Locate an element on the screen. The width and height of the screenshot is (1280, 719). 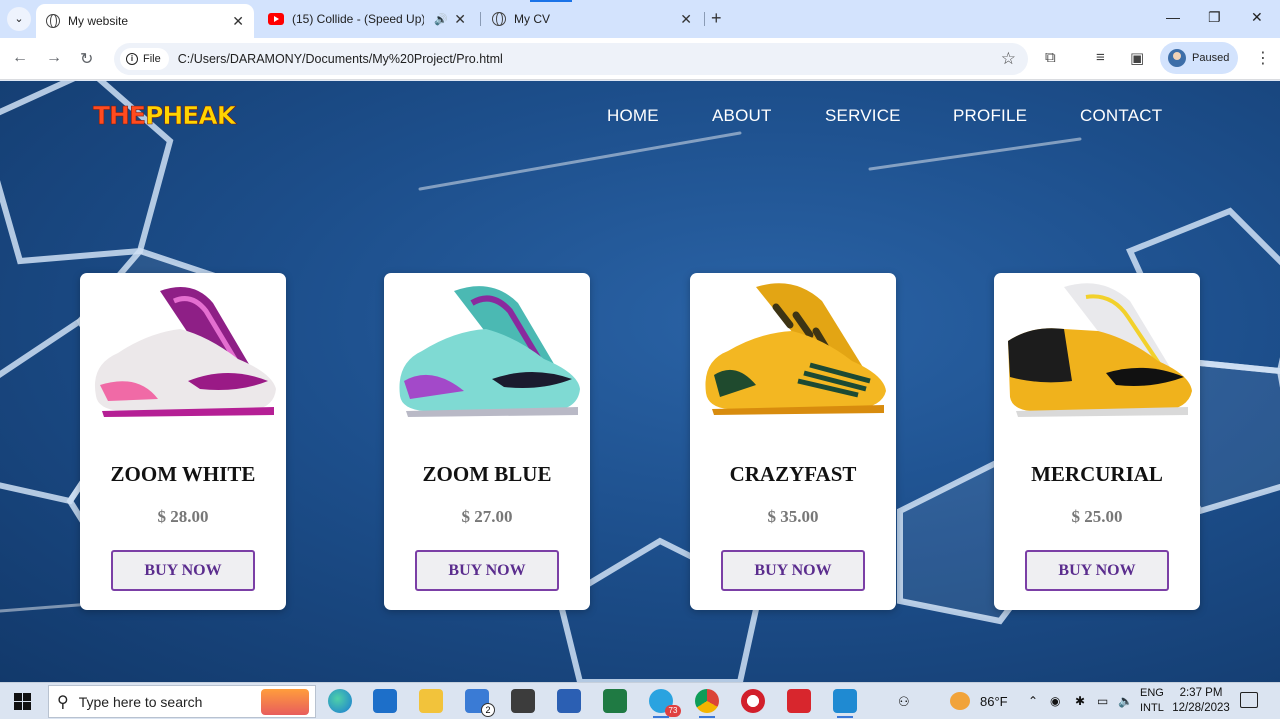
chevron-up-icon: ⌃ is located at coordinates (1033, 701).